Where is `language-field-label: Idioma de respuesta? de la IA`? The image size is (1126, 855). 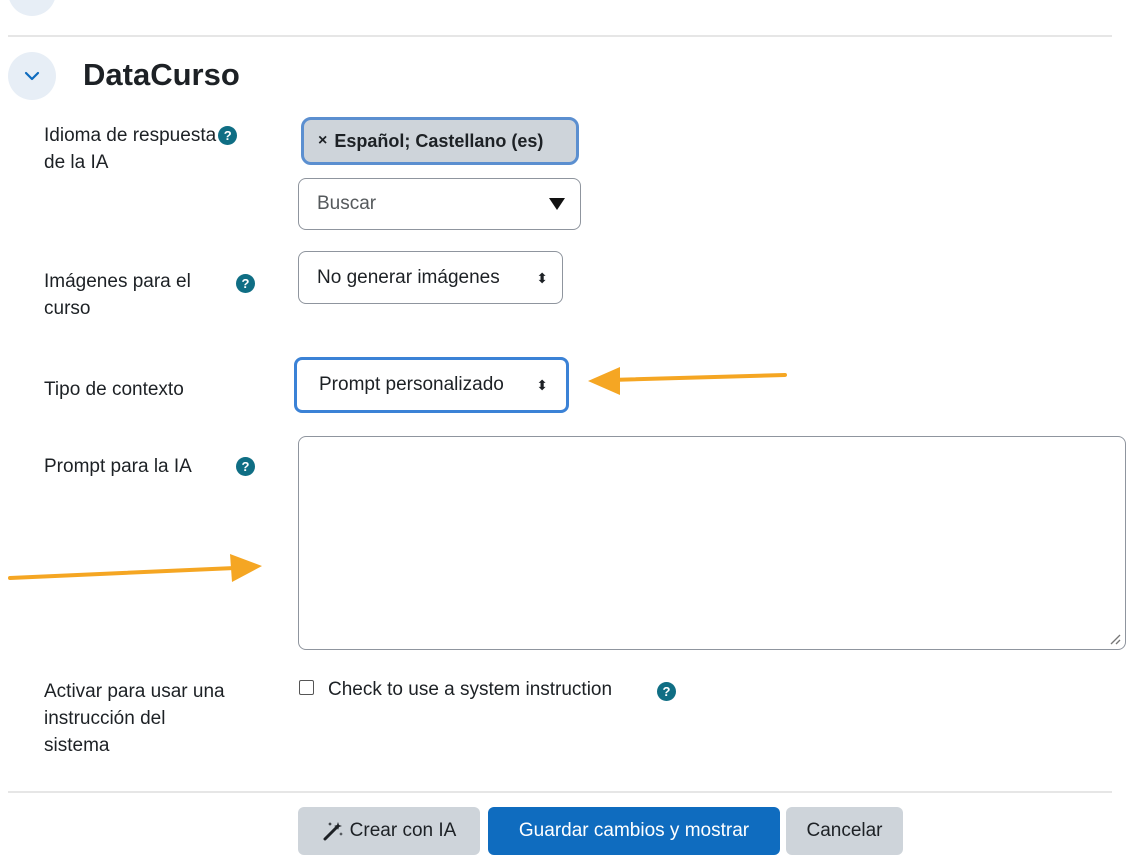 language-field-label: Idioma de respuesta? de la IA is located at coordinates (164, 149).